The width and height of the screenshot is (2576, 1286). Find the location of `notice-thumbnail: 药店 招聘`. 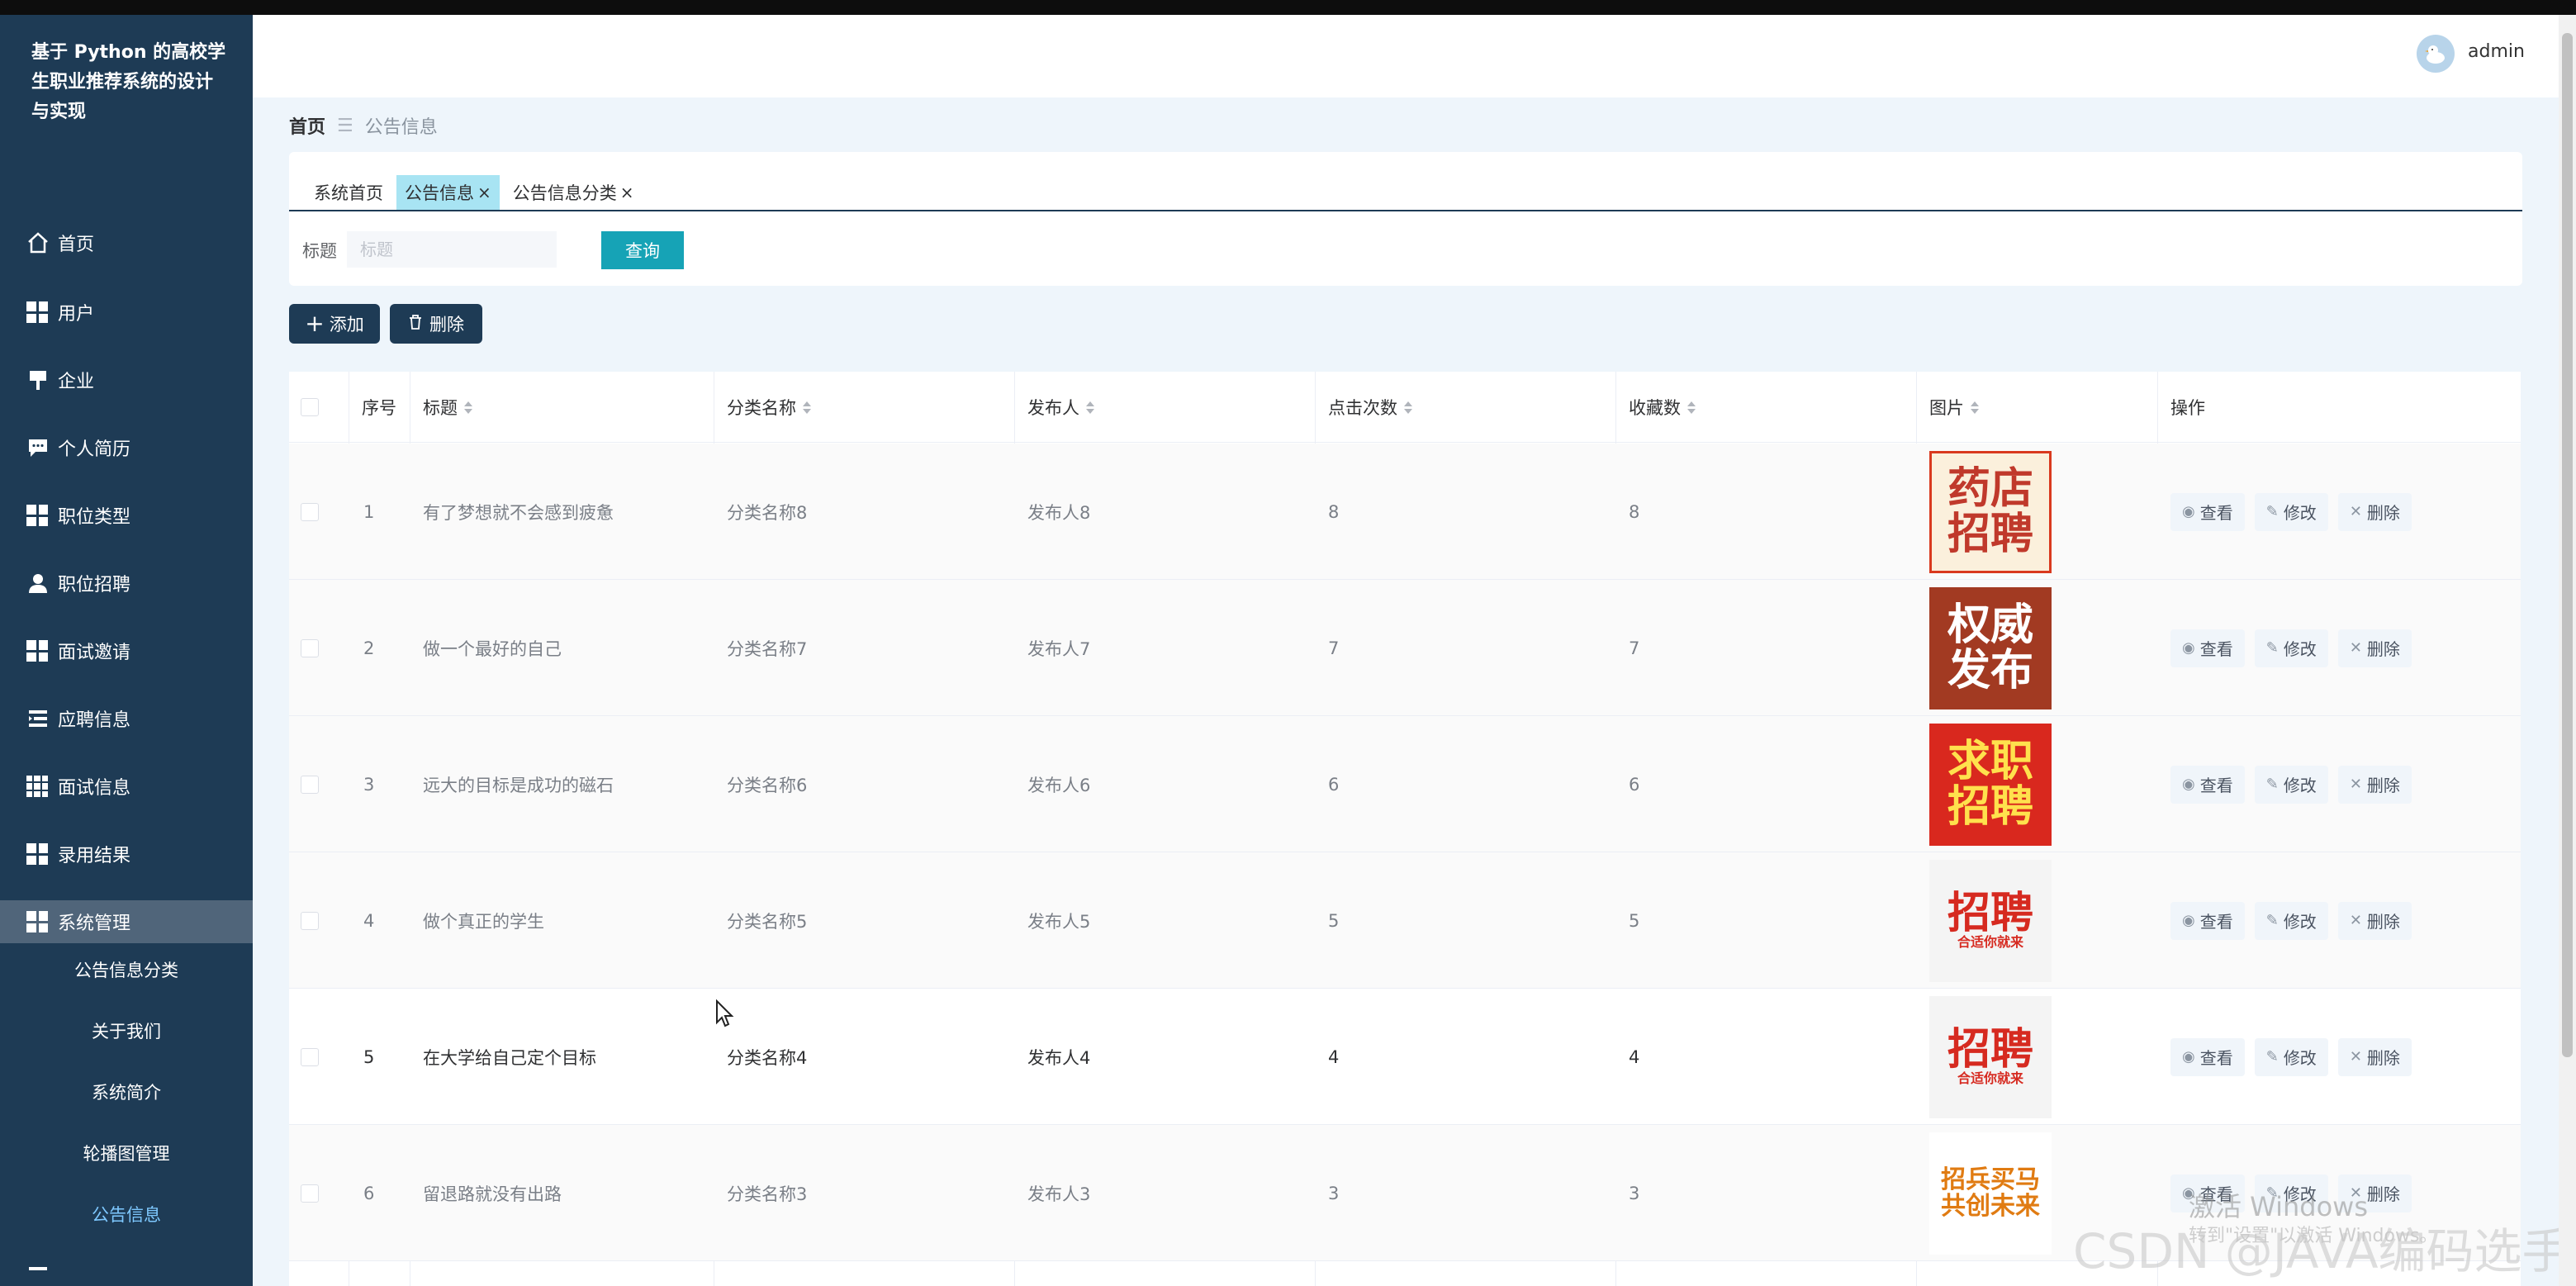

notice-thumbnail: 药店 招聘 is located at coordinates (1990, 511).